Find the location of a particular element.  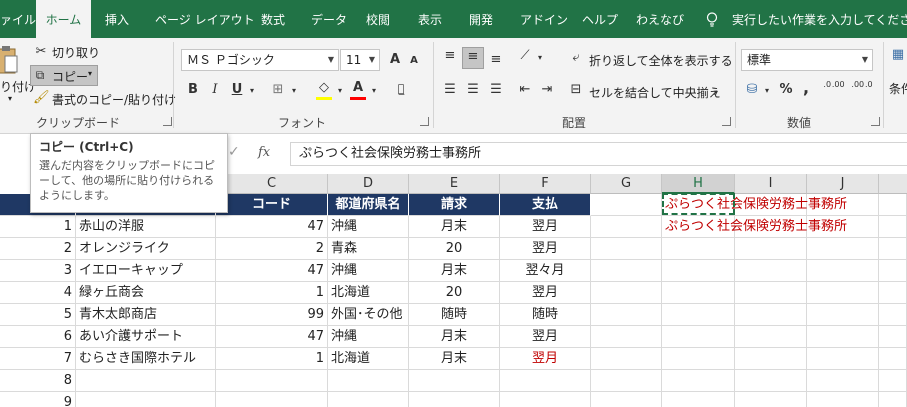

merge-center-button: セルを結合して中央揃え is located at coordinates (655, 92).